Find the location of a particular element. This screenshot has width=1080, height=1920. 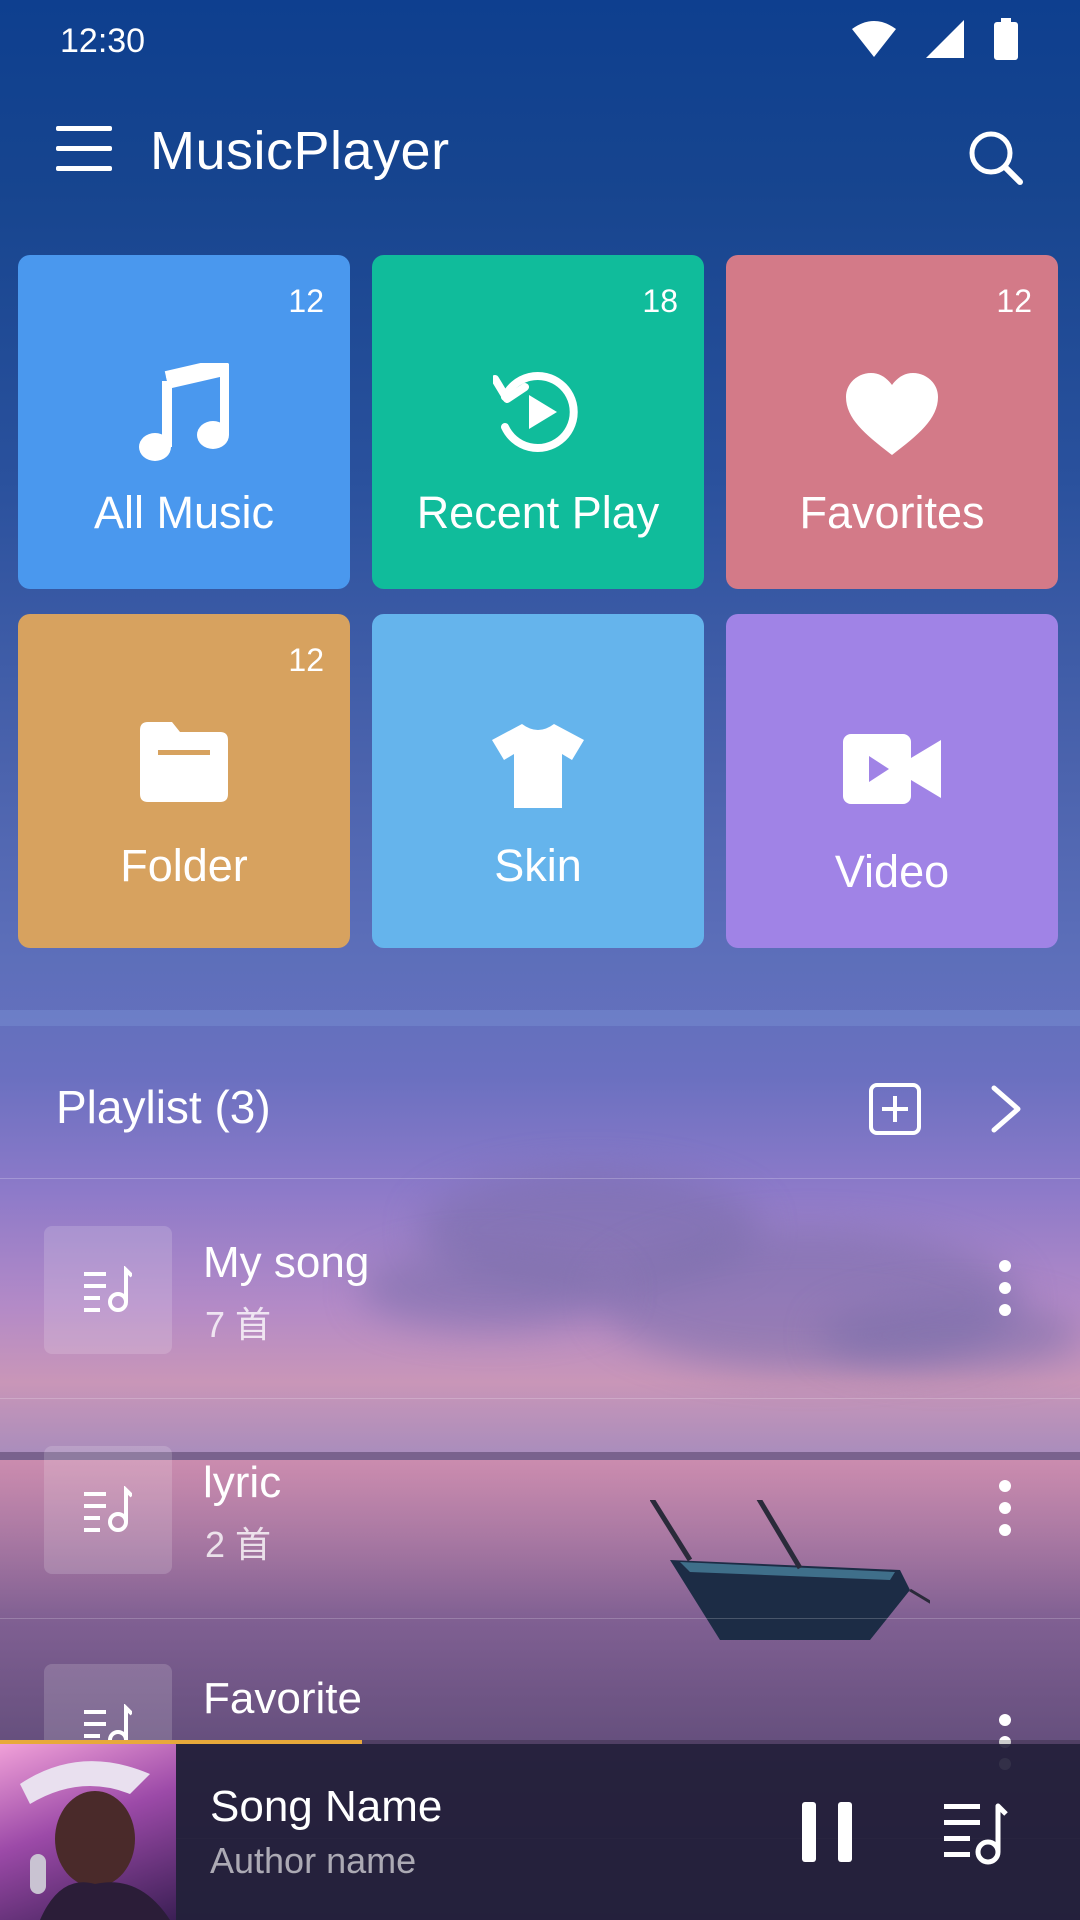

add-square-icon is located at coordinates (895, 1109).